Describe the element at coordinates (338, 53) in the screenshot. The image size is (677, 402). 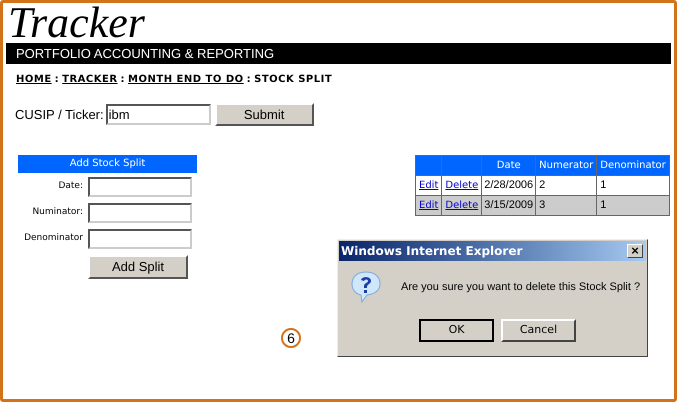
I see `banner: PORTFOLIO ACCOUNTING & REPORTING` at that location.